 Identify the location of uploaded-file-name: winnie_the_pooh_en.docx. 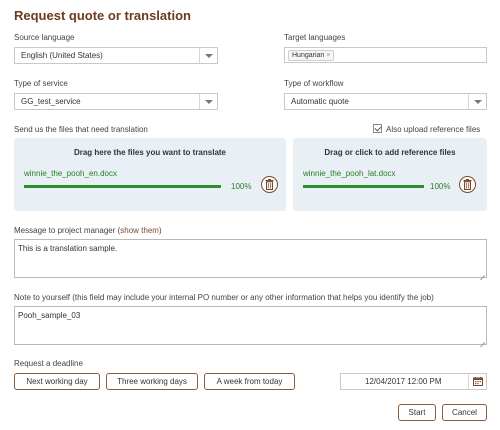
(70, 173).